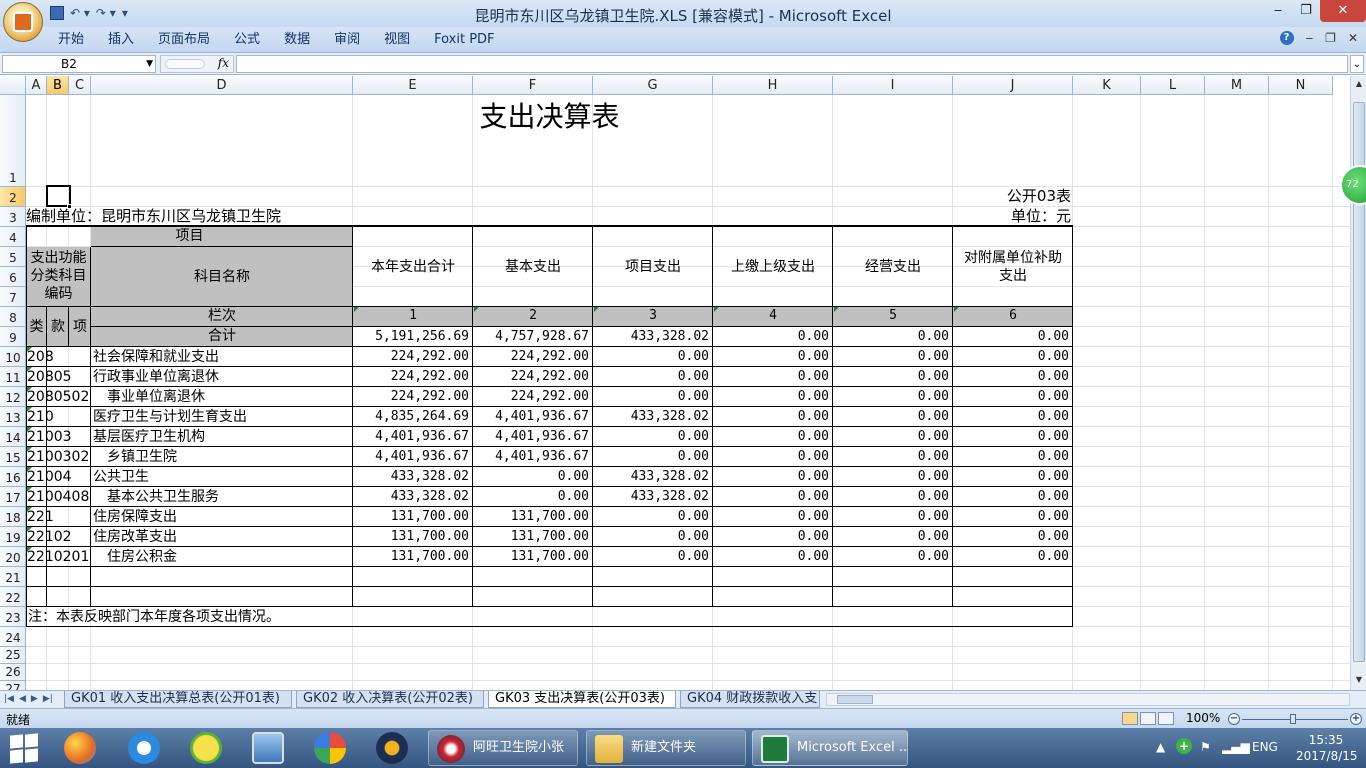 Image resolution: width=1366 pixels, height=768 pixels. What do you see at coordinates (13, 317) in the screenshot?
I see `row-header-8: 8` at bounding box center [13, 317].